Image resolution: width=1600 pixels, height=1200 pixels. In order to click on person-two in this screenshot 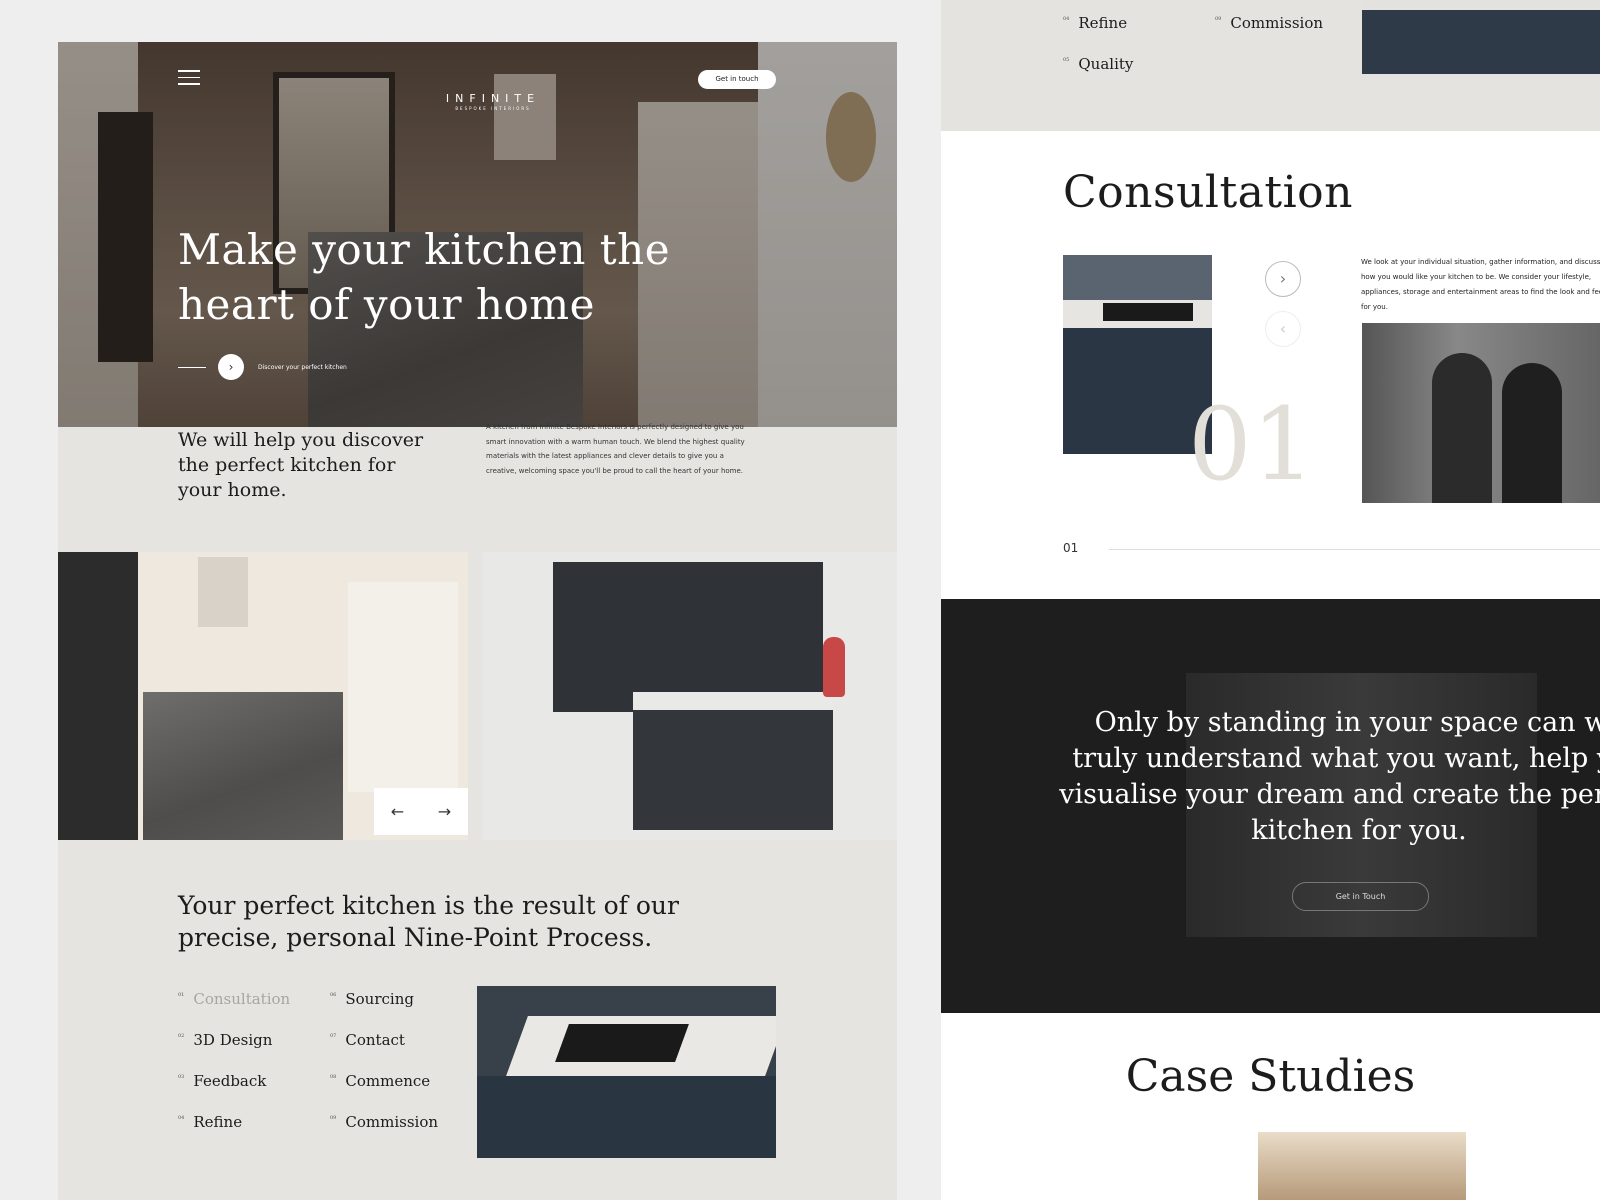, I will do `click(1532, 433)`.